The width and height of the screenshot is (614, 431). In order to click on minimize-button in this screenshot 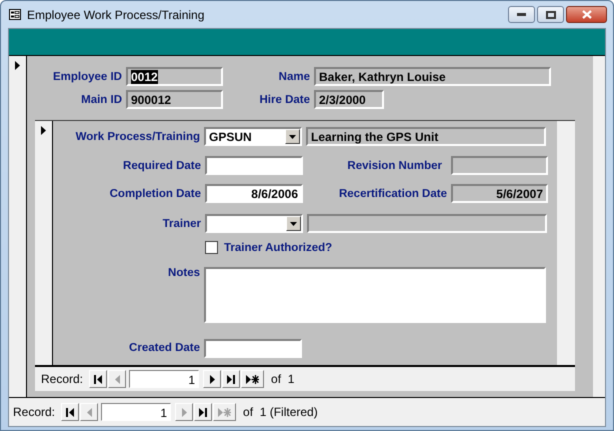, I will do `click(521, 14)`.